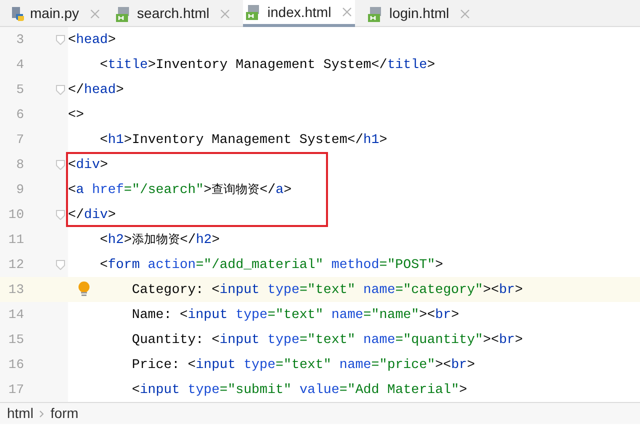 The image size is (640, 429). Describe the element at coordinates (19, 39) in the screenshot. I see `line-number: 3` at that location.